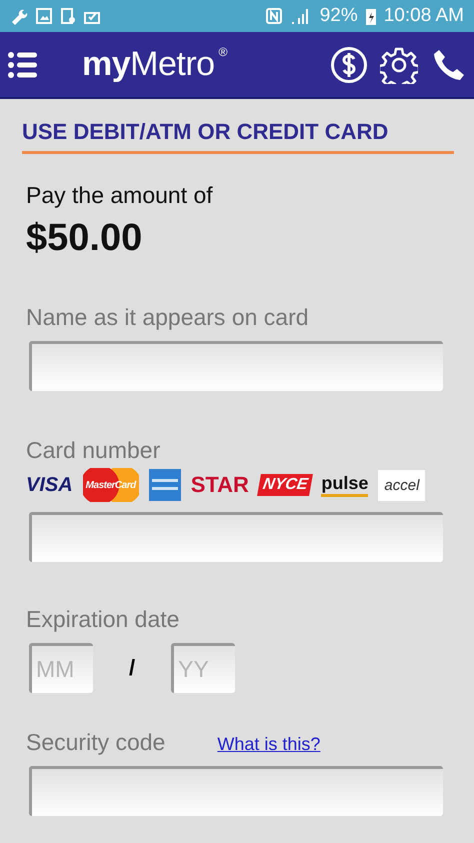 This screenshot has height=843, width=474. What do you see at coordinates (285, 485) in the screenshot?
I see `nyce-logo: NYCE` at bounding box center [285, 485].